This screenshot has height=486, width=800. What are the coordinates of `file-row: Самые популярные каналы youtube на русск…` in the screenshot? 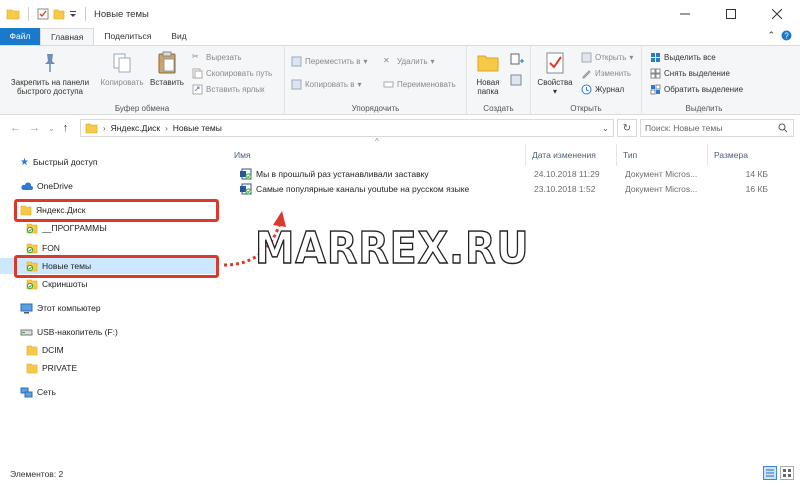 It's located at (508, 189).